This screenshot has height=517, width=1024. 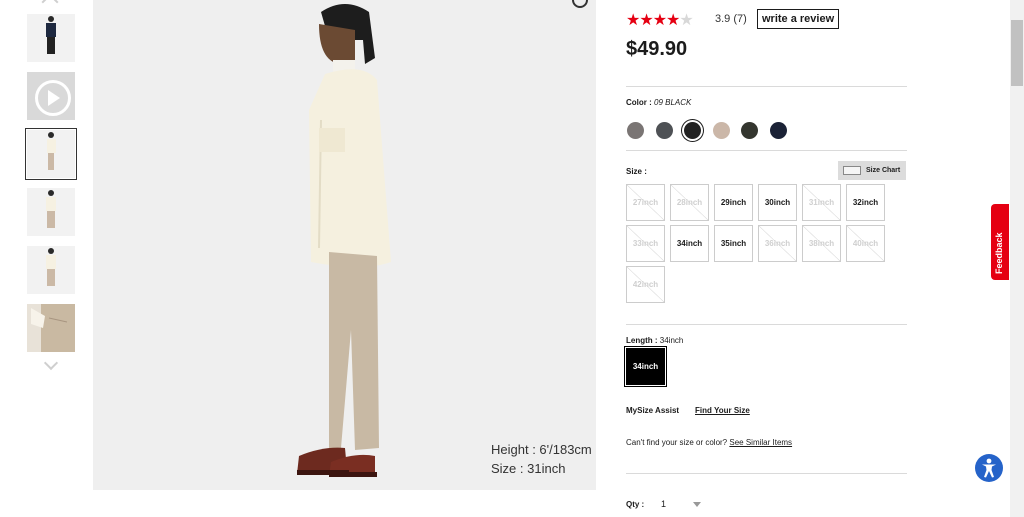 I want to click on model-info: Height : 6'/183cm Size : 31inch, so click(x=541, y=459).